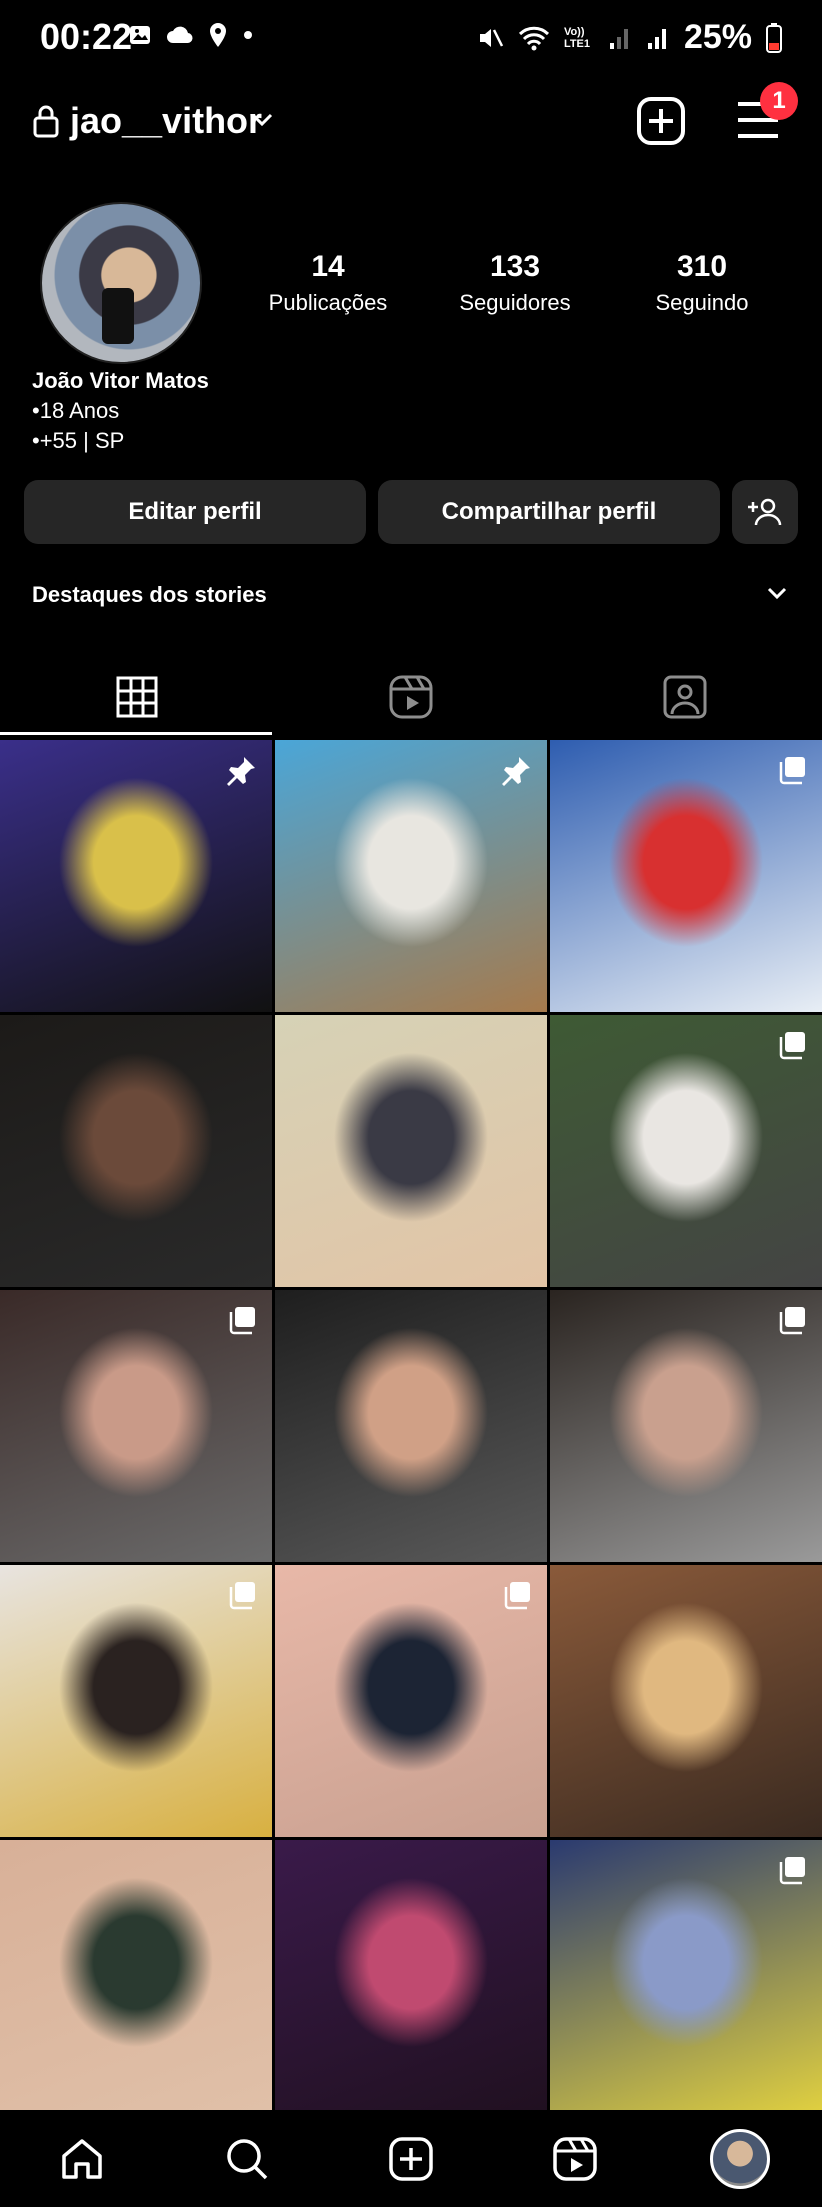  Describe the element at coordinates (702, 302) in the screenshot. I see `stat-following-label: Seguindo` at that location.